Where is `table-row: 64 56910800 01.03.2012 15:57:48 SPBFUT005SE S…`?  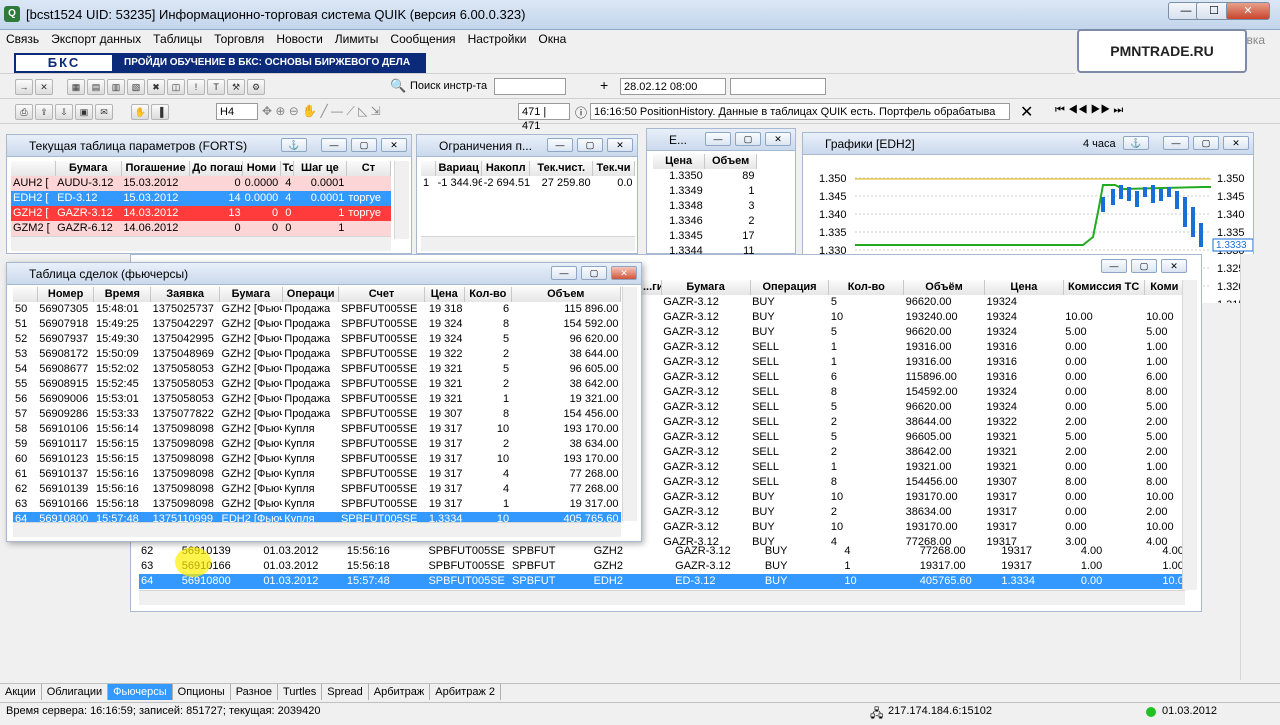 table-row: 64 56910800 01.03.2012 15:57:48 SPBFUT005SE S… is located at coordinates (662, 581).